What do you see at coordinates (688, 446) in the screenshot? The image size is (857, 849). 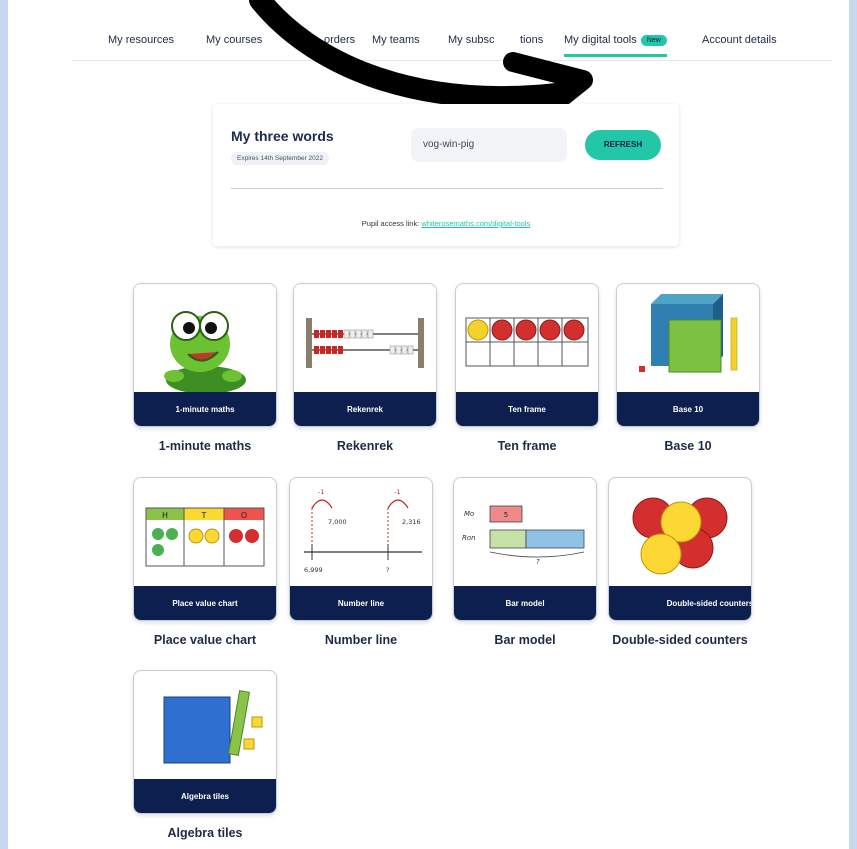 I see `tool-label: Base 10` at bounding box center [688, 446].